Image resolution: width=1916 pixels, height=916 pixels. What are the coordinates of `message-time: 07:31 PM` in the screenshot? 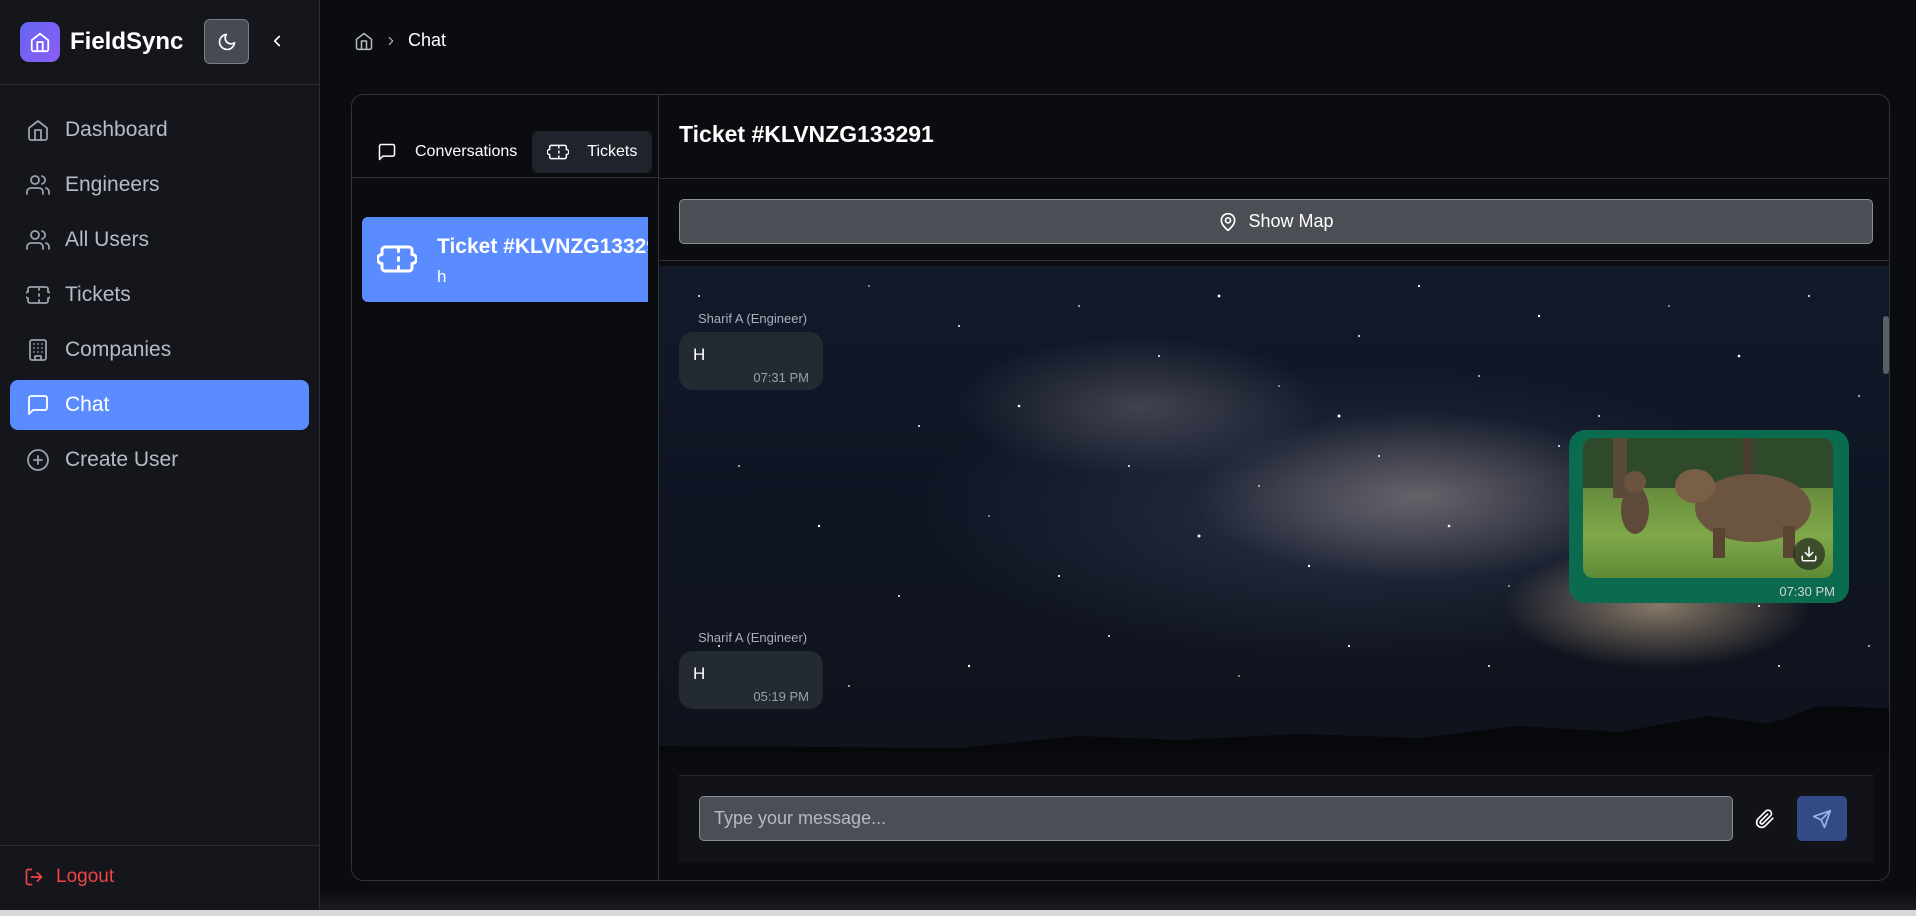 It's located at (781, 377).